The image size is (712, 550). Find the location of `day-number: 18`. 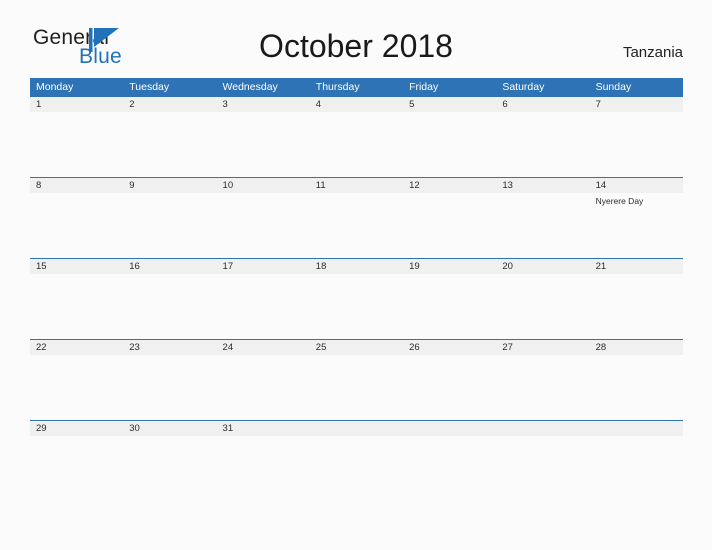

day-number: 18 is located at coordinates (356, 266).